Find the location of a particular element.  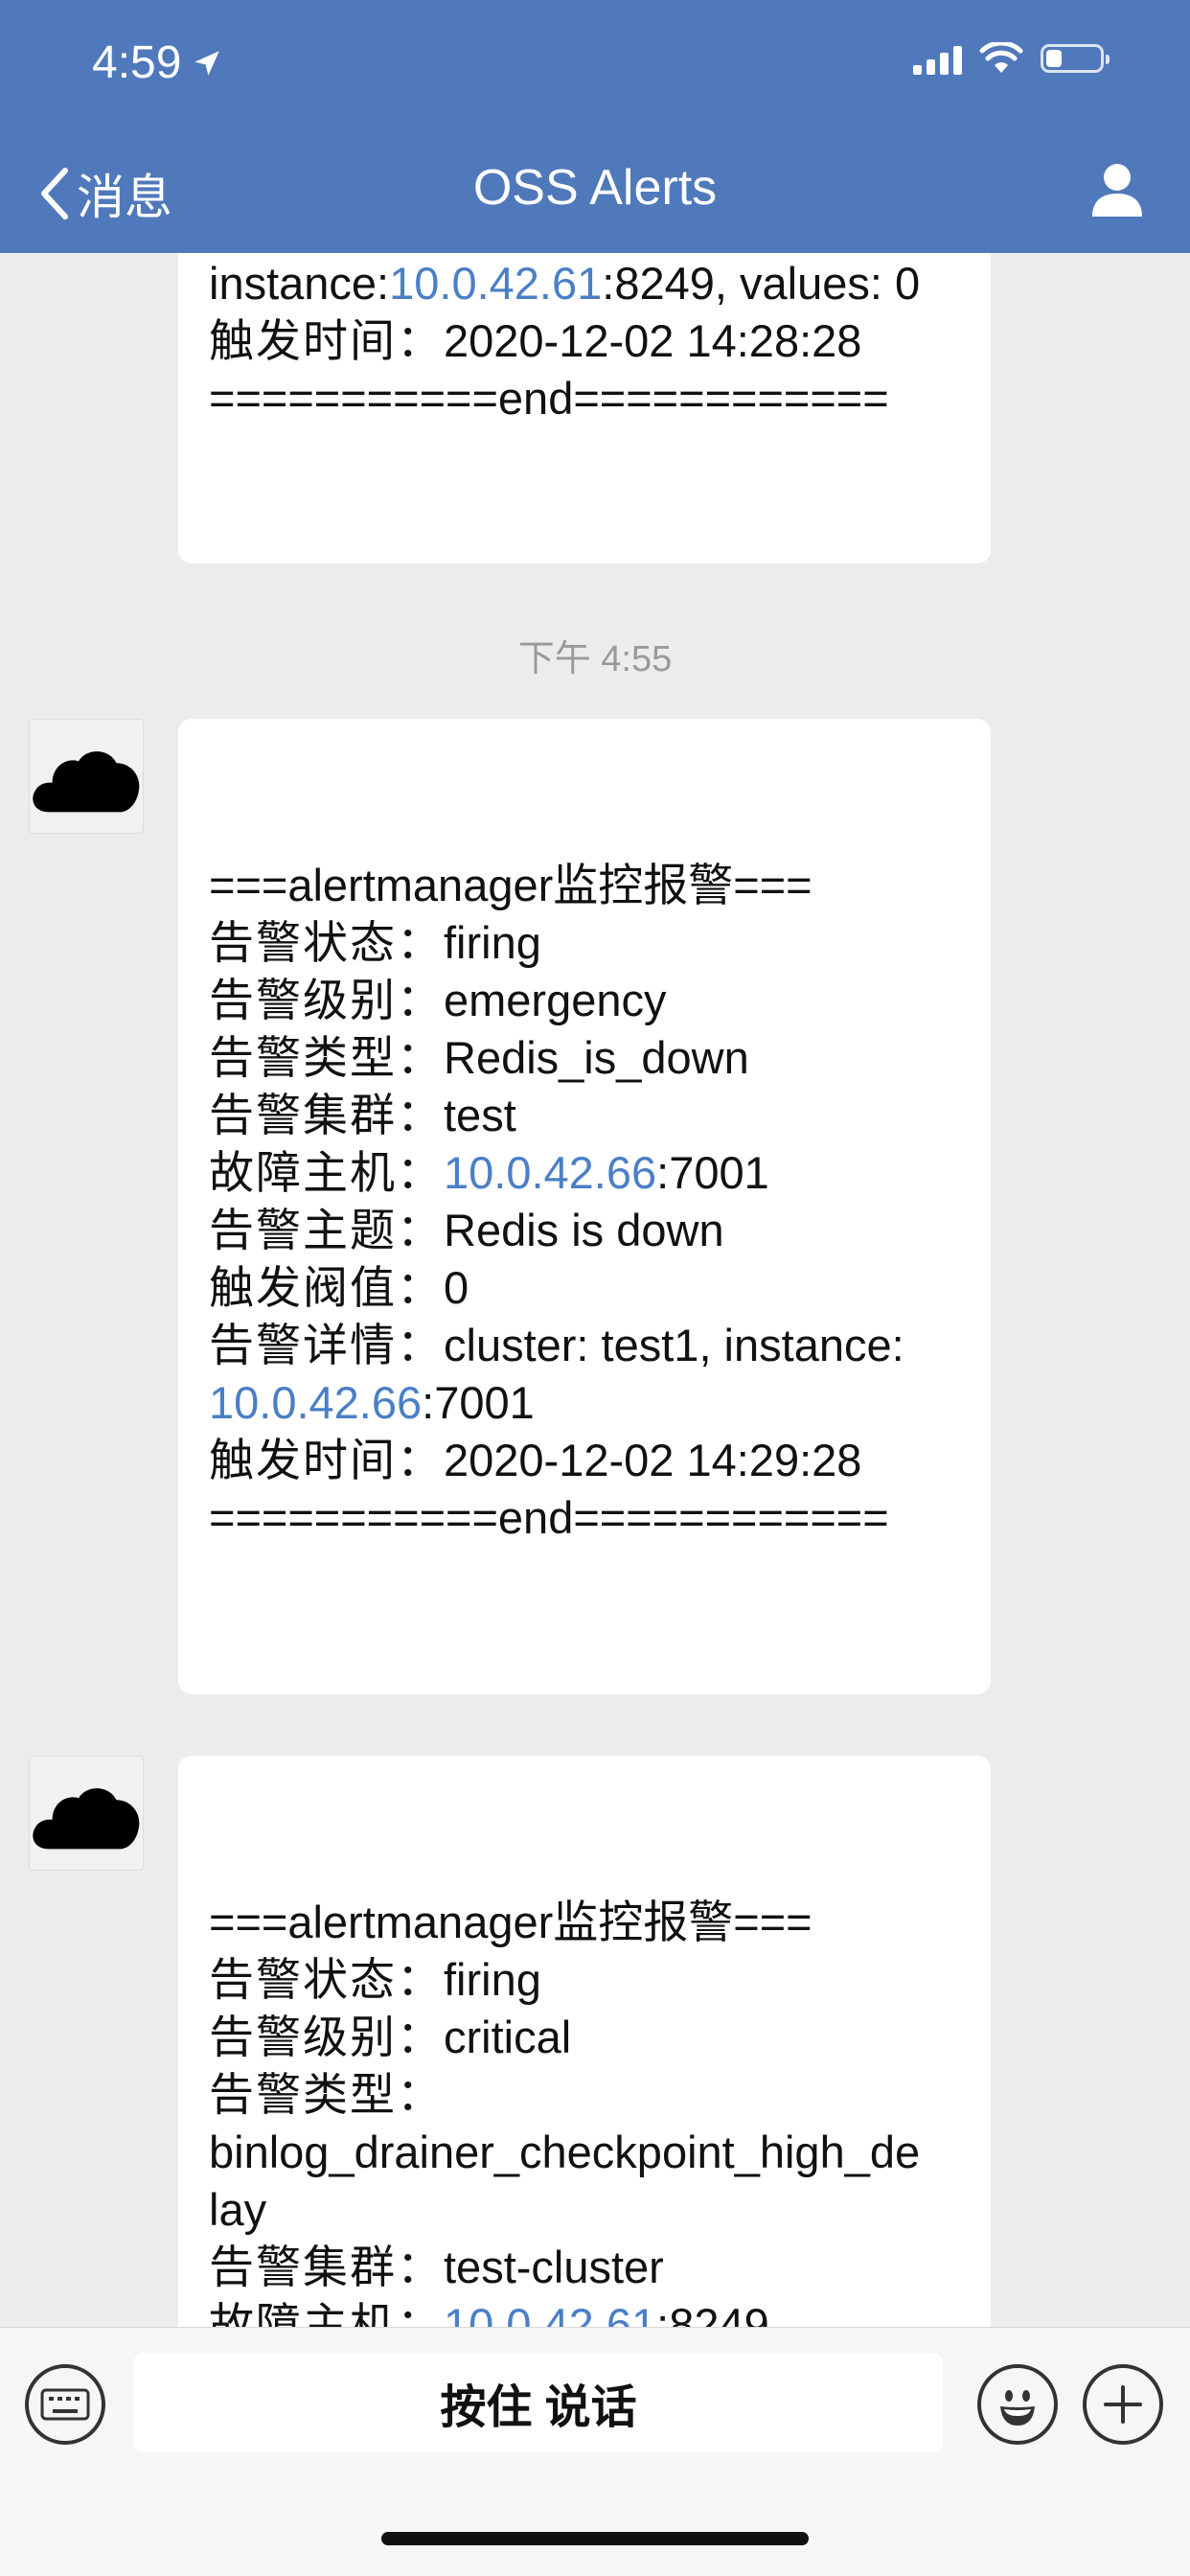

emoji-icon is located at coordinates (1017, 2408).